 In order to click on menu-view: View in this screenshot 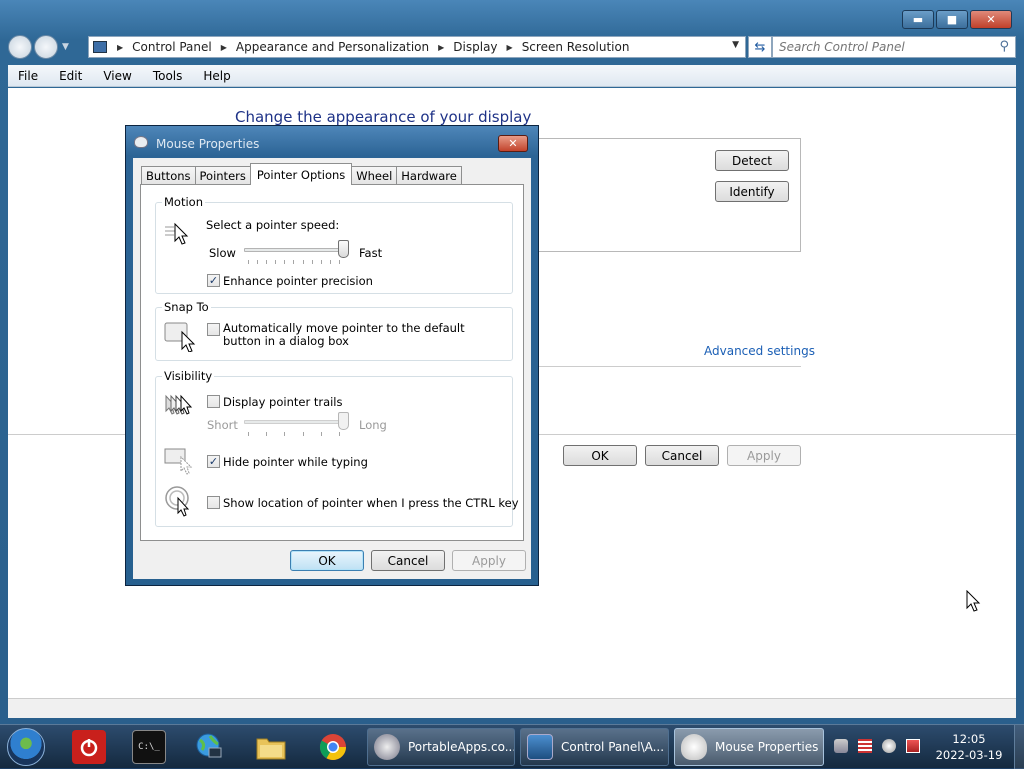, I will do `click(117, 76)`.